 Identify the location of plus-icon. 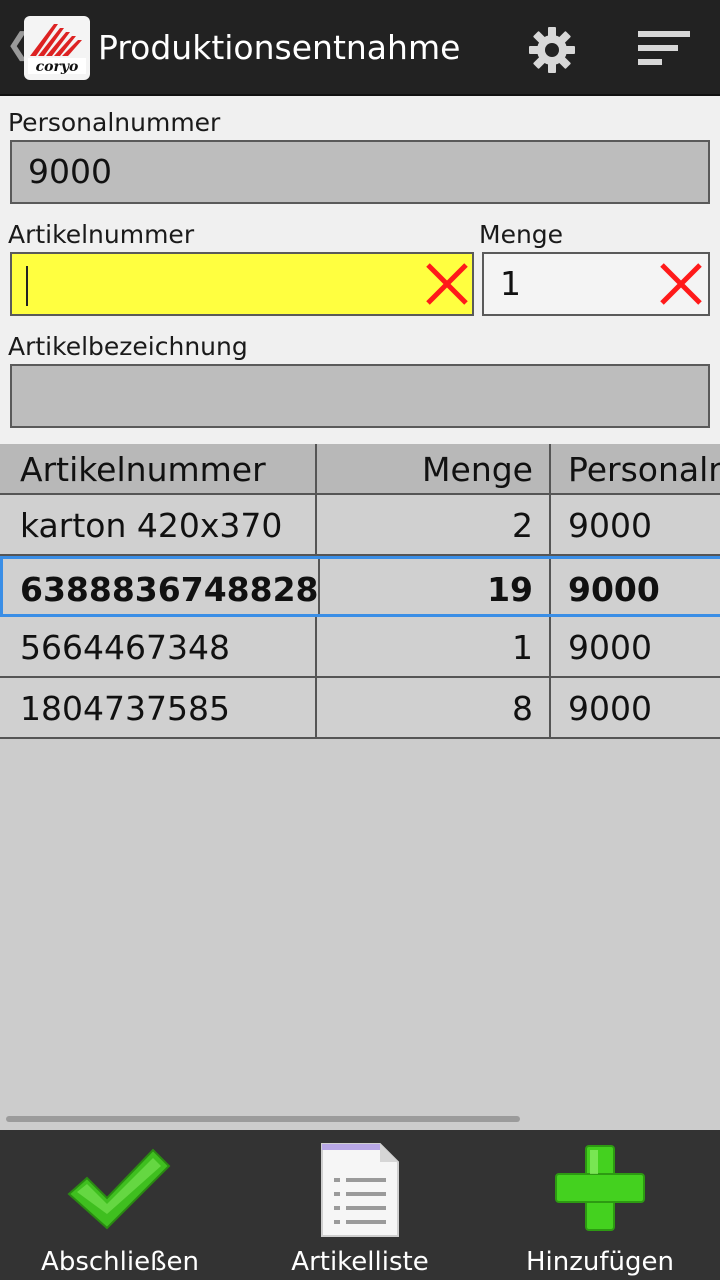
(600, 1188).